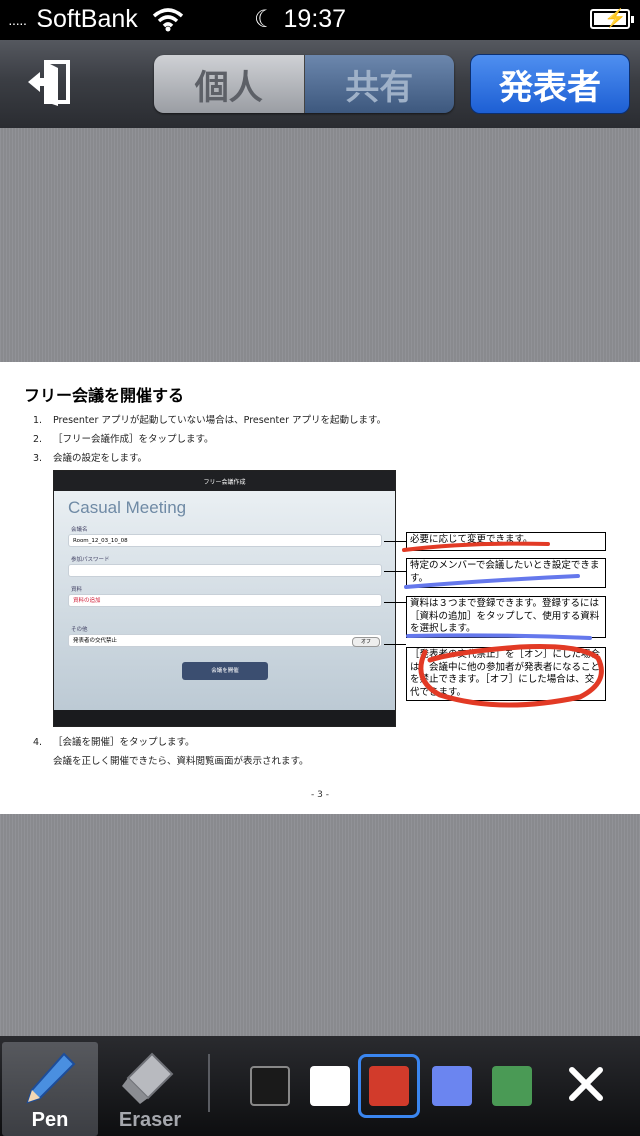 This screenshot has height=1136, width=640. I want to click on presenter-button: 発表者, so click(550, 84).